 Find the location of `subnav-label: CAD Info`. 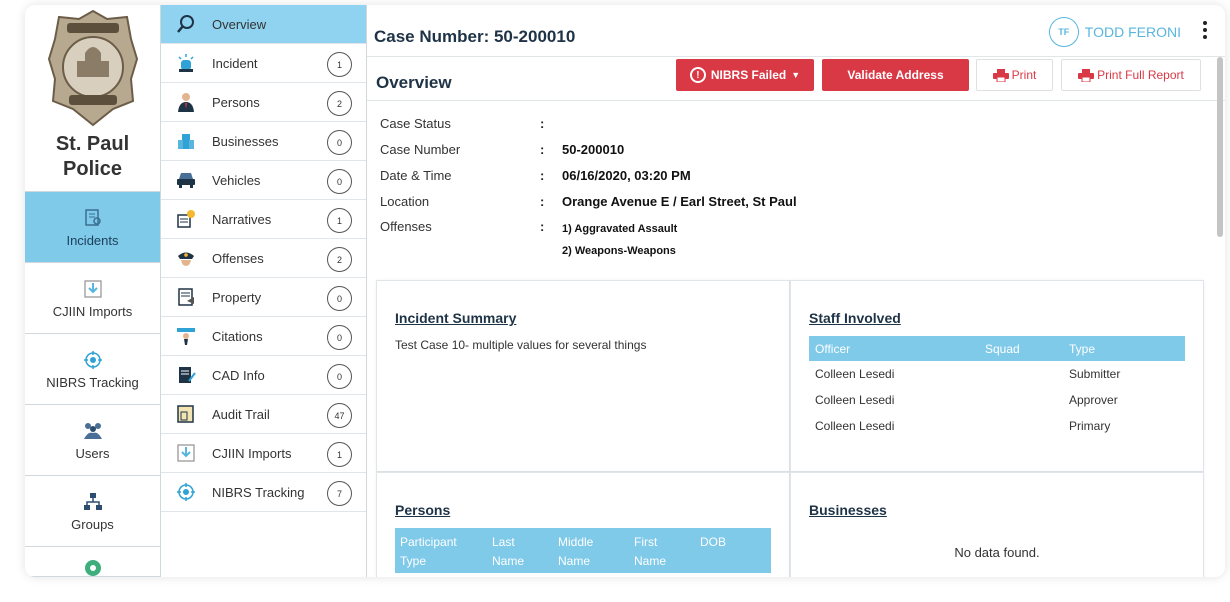

subnav-label: CAD Info is located at coordinates (238, 375).